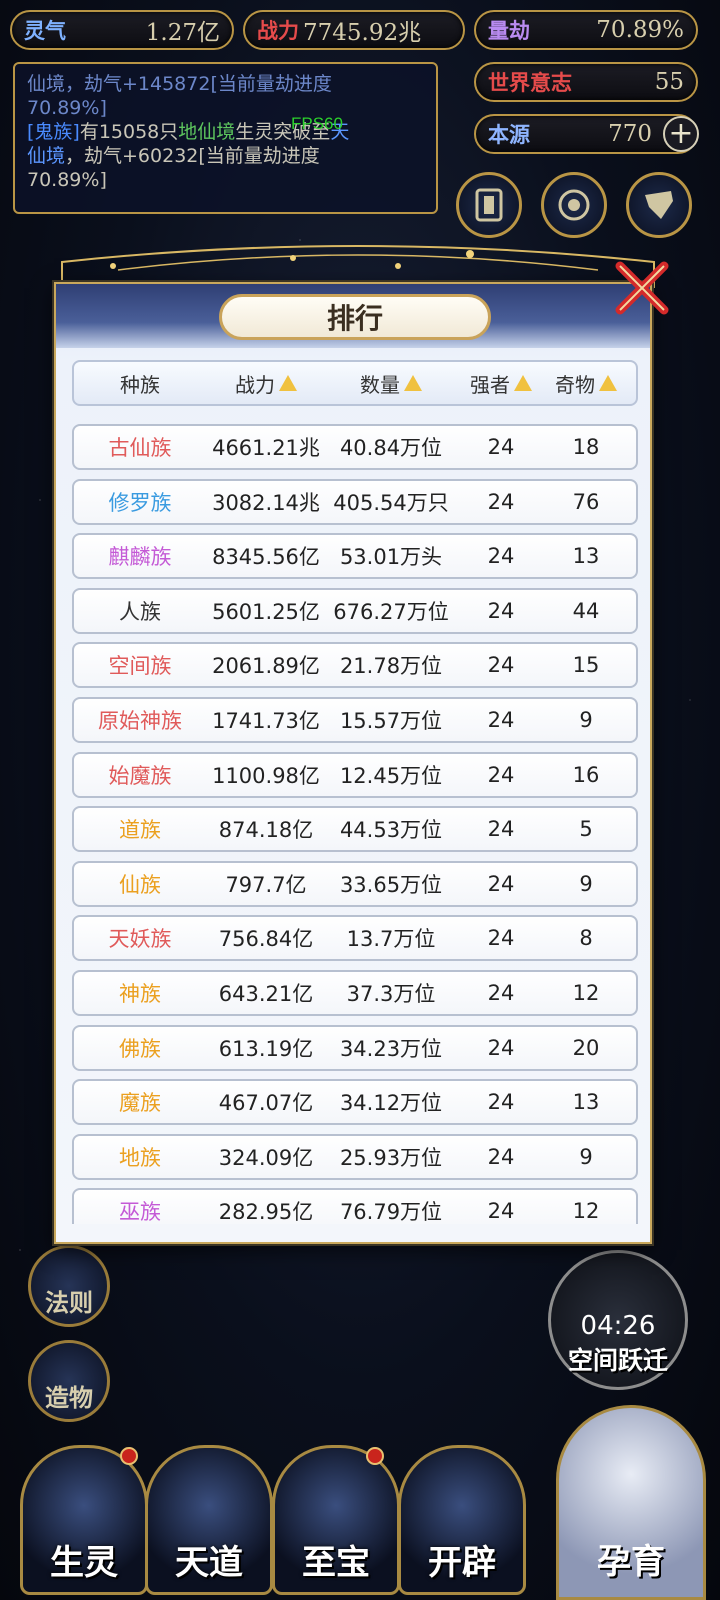 The width and height of the screenshot is (720, 1600). I want to click on table-row: 天妖族 756.84亿 13.7万位 24 8, so click(355, 938).